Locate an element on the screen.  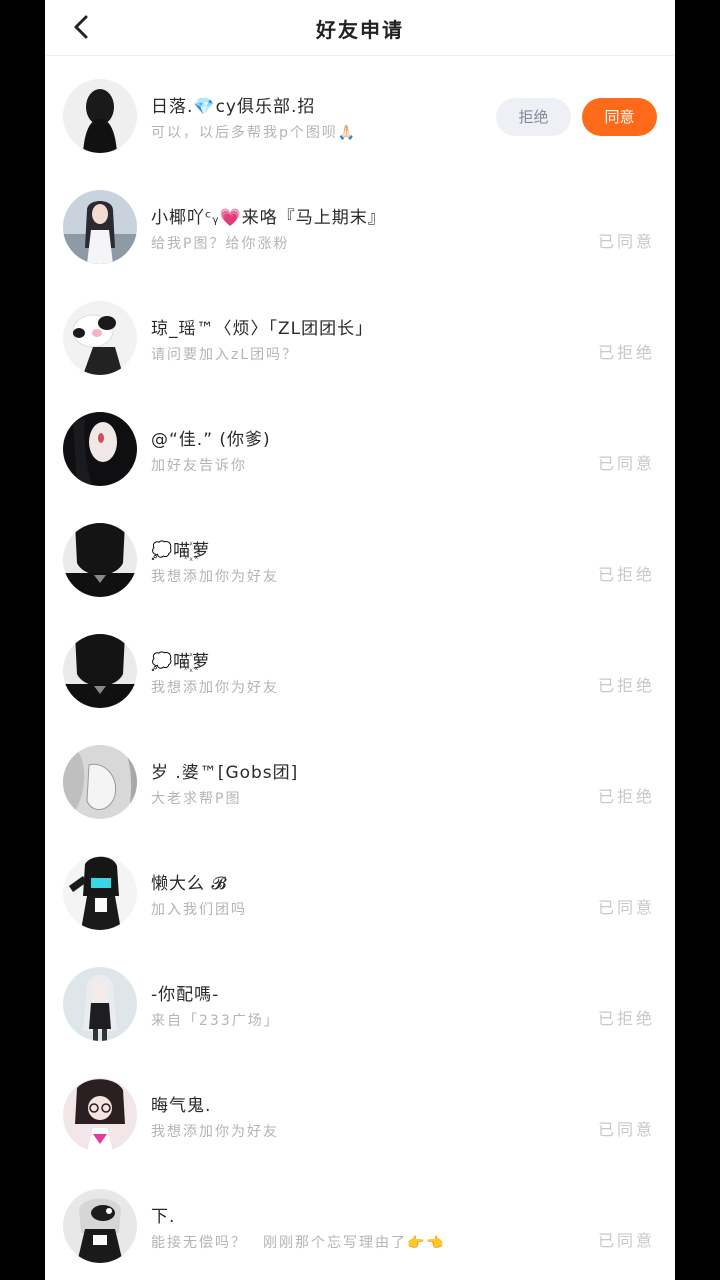
request-message: 给我P图？给你涨粉 is located at coordinates (220, 244).